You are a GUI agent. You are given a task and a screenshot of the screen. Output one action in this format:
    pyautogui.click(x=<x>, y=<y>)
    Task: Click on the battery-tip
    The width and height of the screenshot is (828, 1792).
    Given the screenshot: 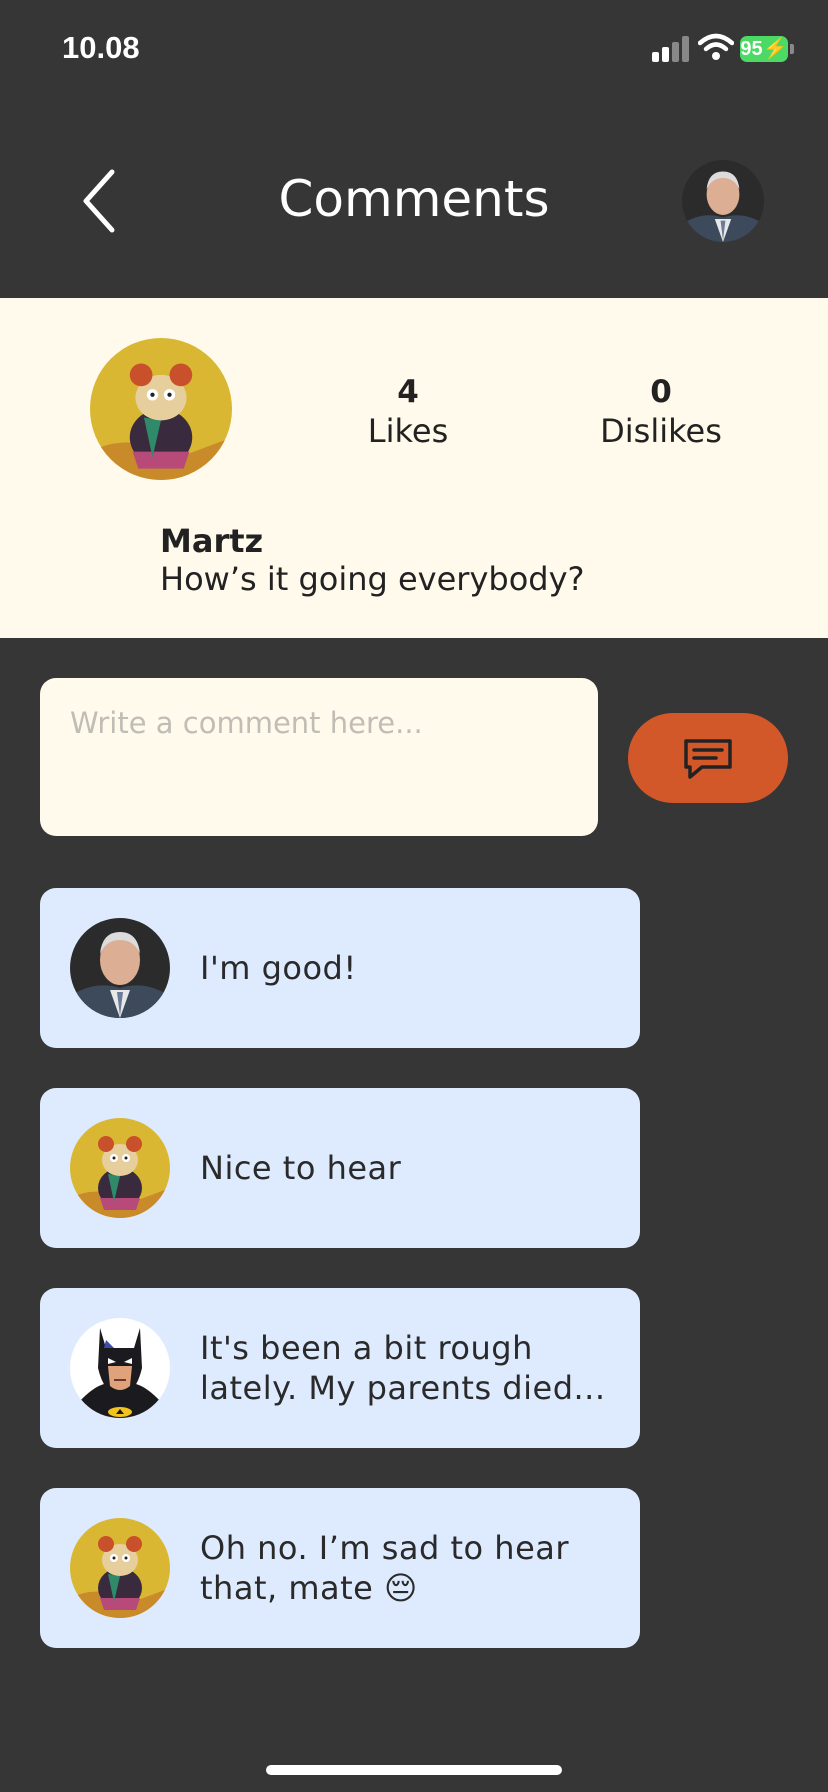 What is the action you would take?
    pyautogui.click(x=792, y=49)
    